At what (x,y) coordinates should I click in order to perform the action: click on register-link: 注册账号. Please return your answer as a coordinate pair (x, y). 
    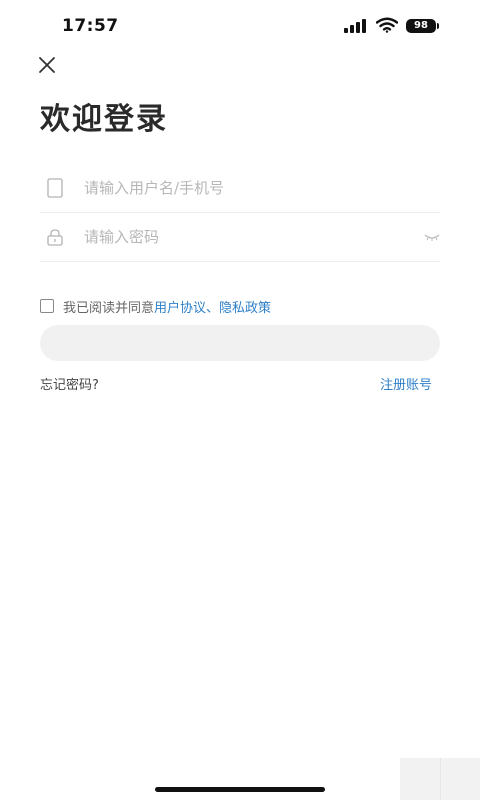
    Looking at the image, I should click on (406, 383).